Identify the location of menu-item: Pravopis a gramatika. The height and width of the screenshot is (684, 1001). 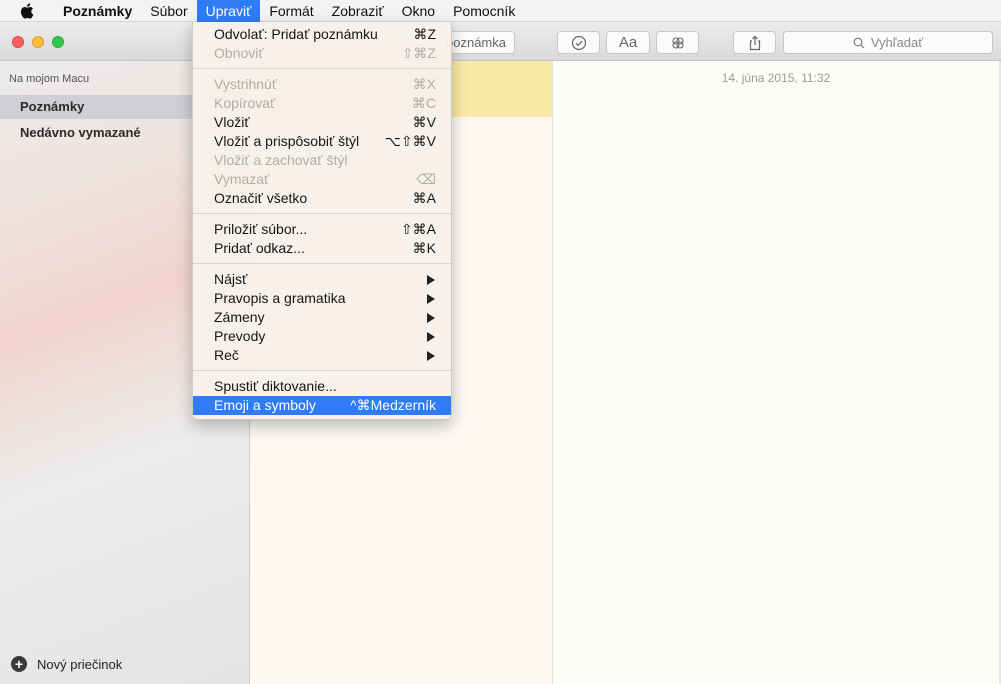
(322, 298).